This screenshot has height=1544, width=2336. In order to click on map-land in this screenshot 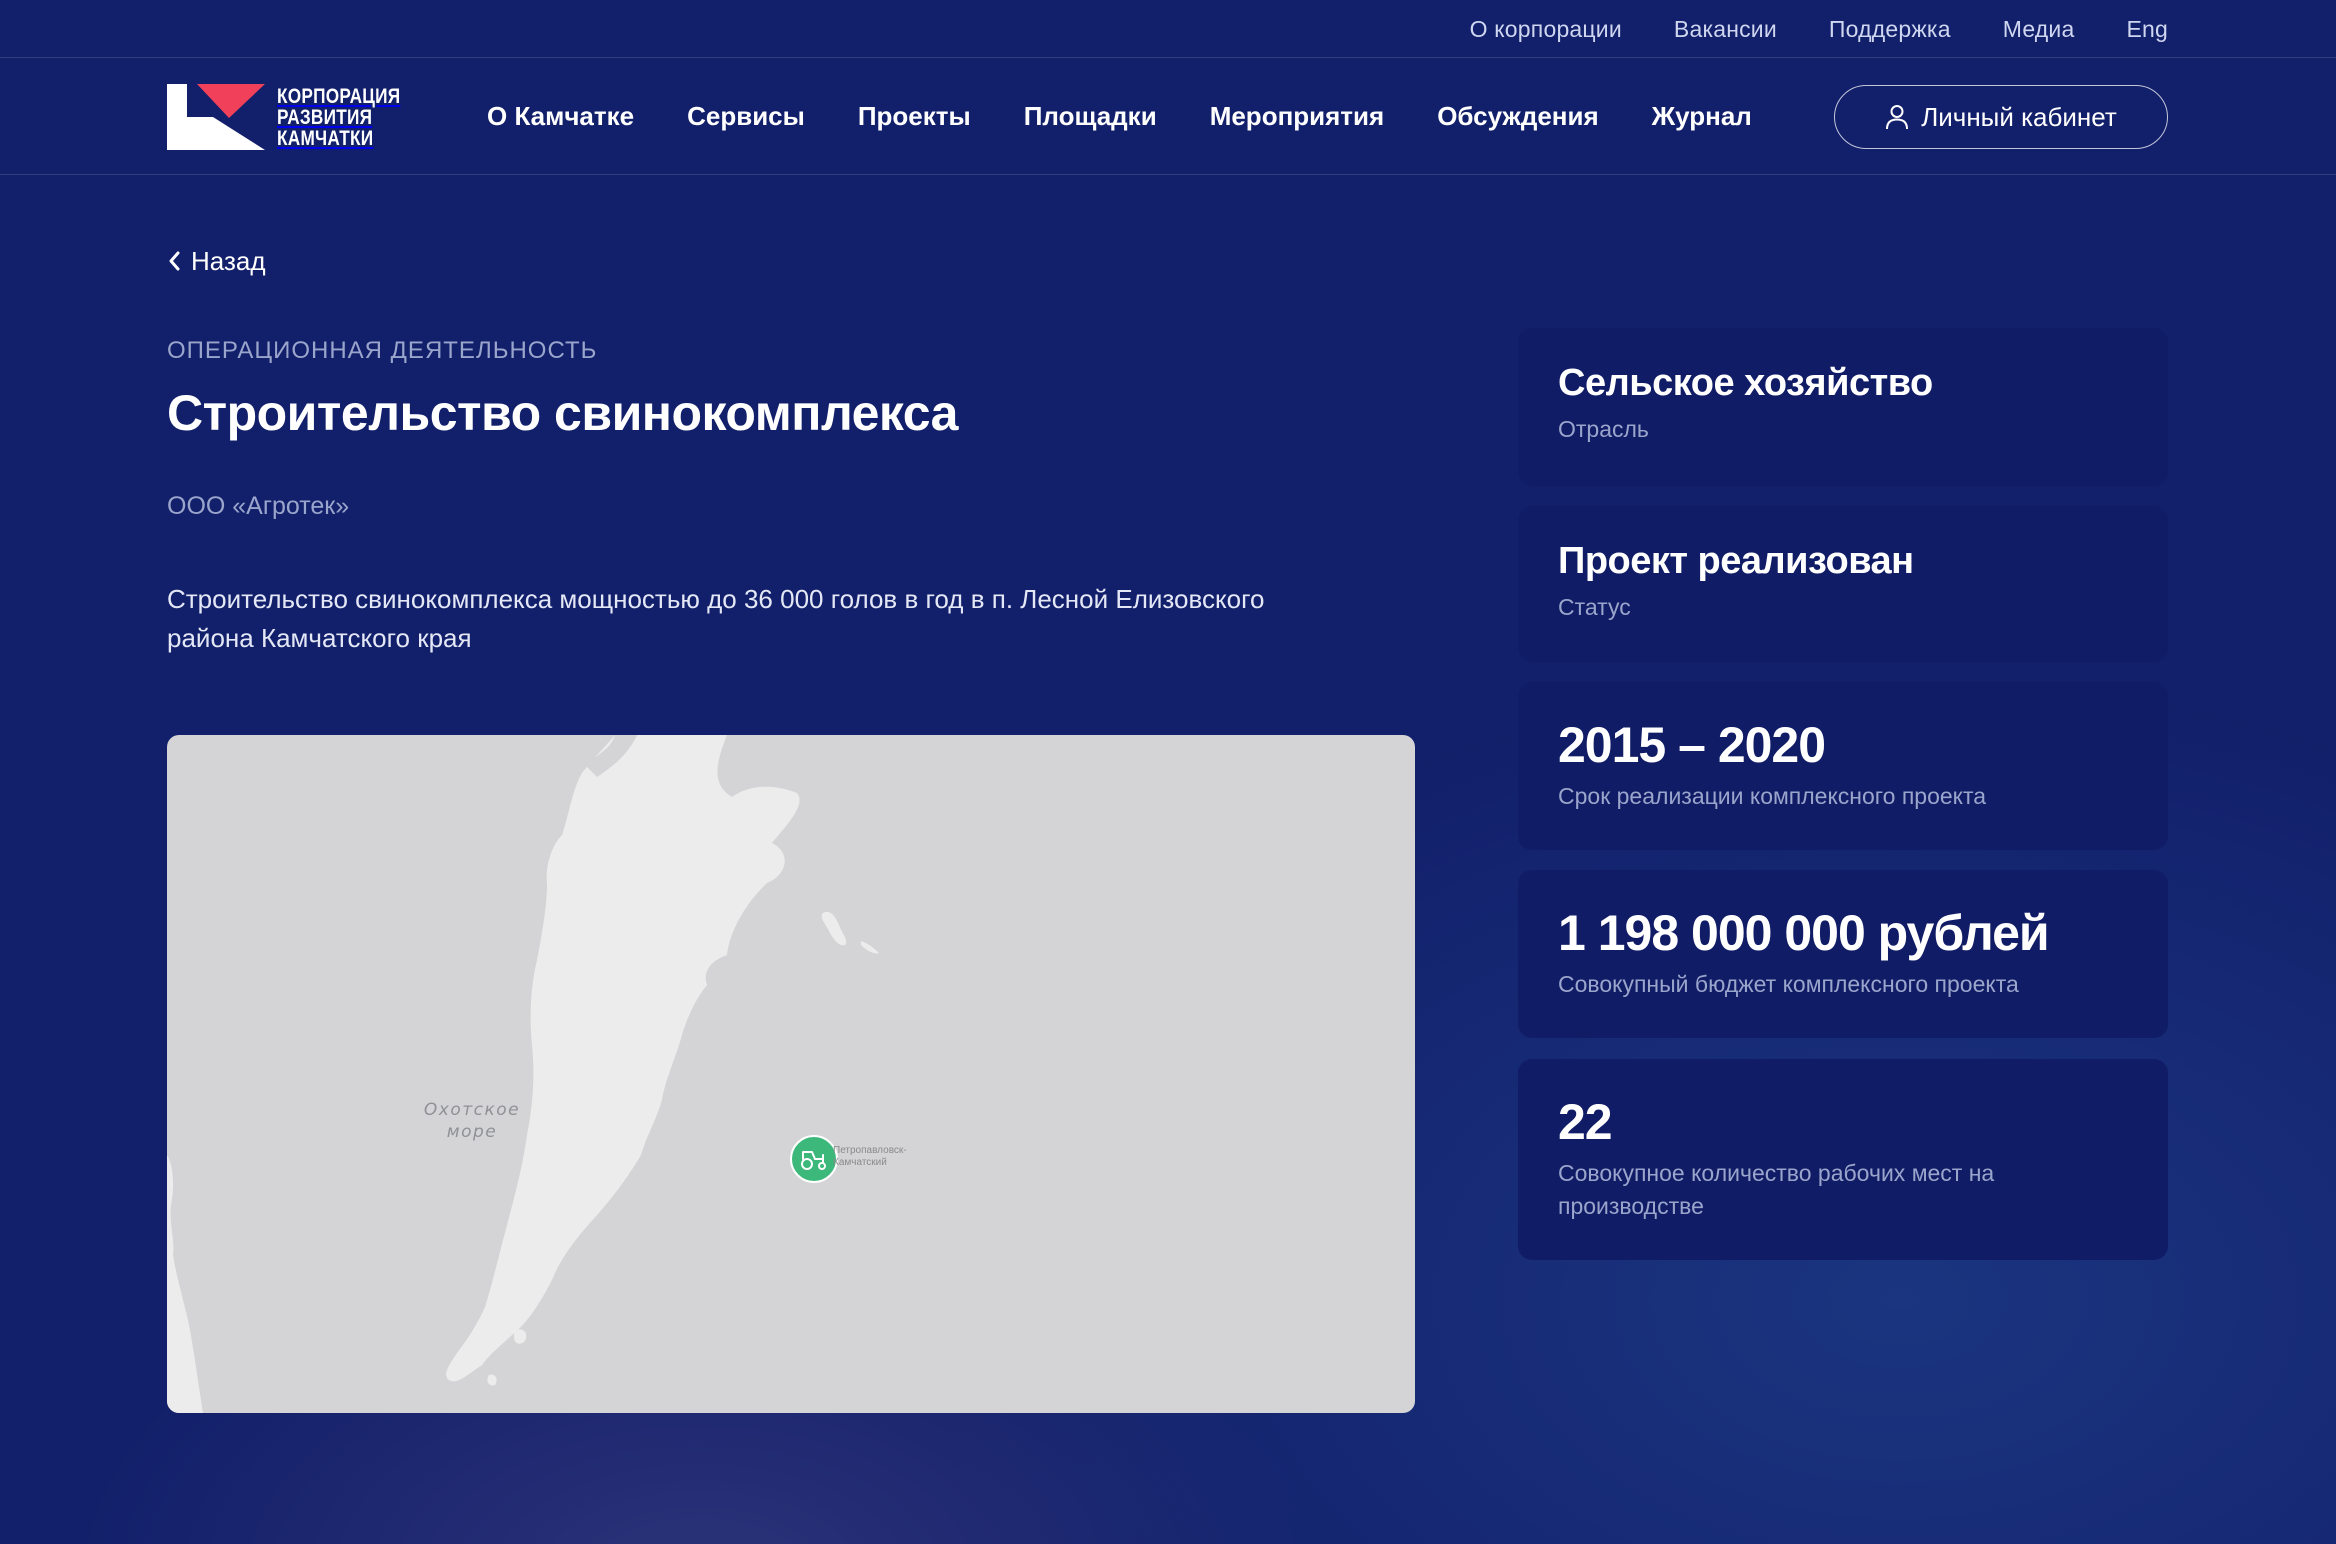, I will do `click(523, 1074)`.